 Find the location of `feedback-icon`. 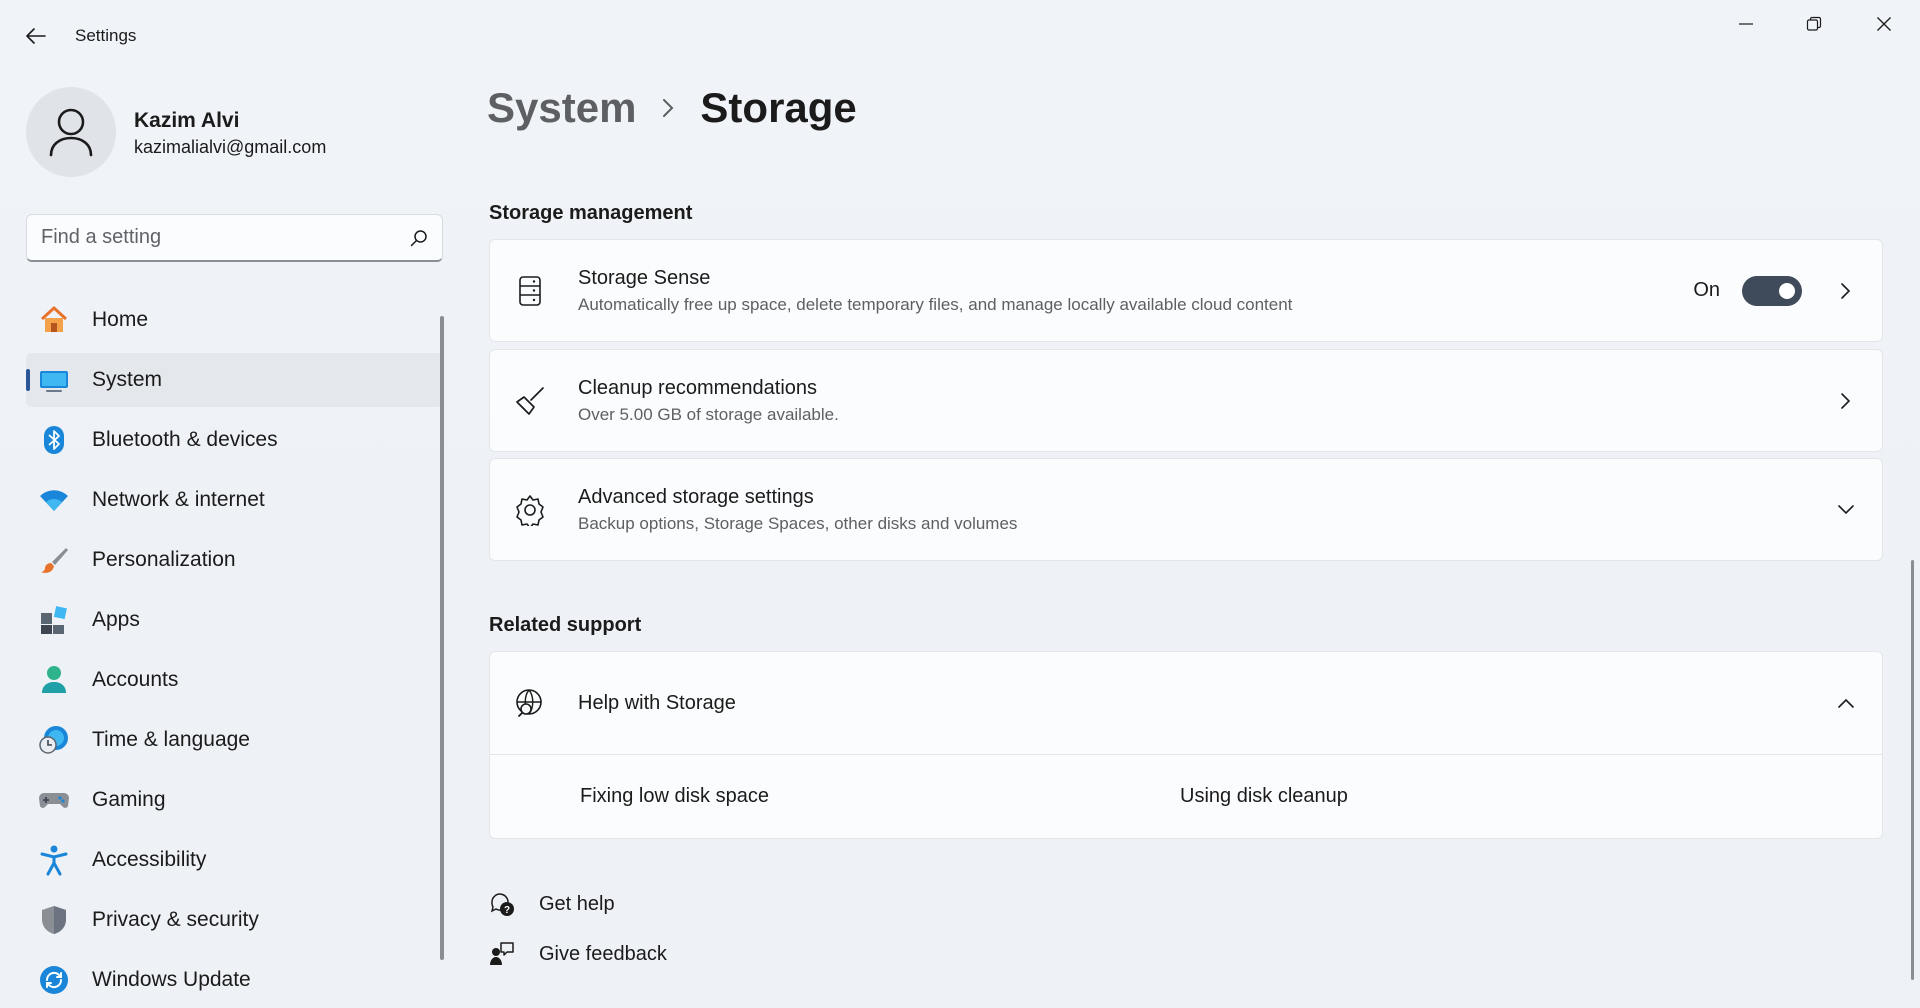

feedback-icon is located at coordinates (502, 954).